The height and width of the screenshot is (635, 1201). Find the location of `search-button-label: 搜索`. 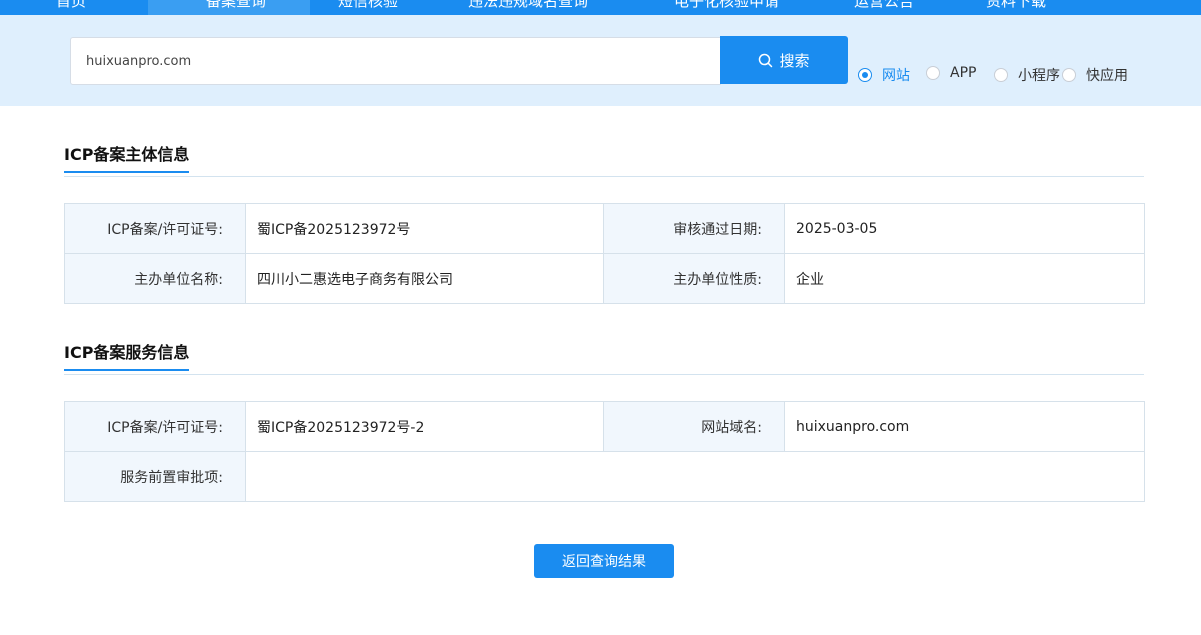

search-button-label: 搜索 is located at coordinates (794, 60).